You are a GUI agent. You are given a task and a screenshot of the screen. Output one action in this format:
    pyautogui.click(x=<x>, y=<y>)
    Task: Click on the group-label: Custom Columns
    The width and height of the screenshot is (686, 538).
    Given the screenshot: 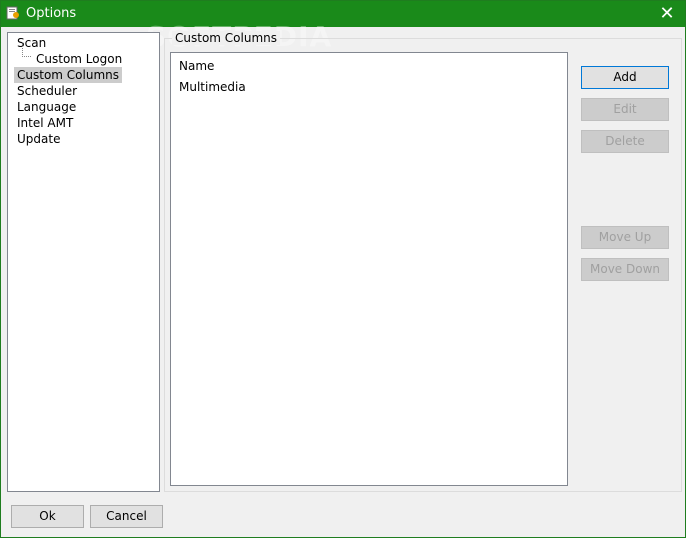 What is the action you would take?
    pyautogui.click(x=226, y=38)
    